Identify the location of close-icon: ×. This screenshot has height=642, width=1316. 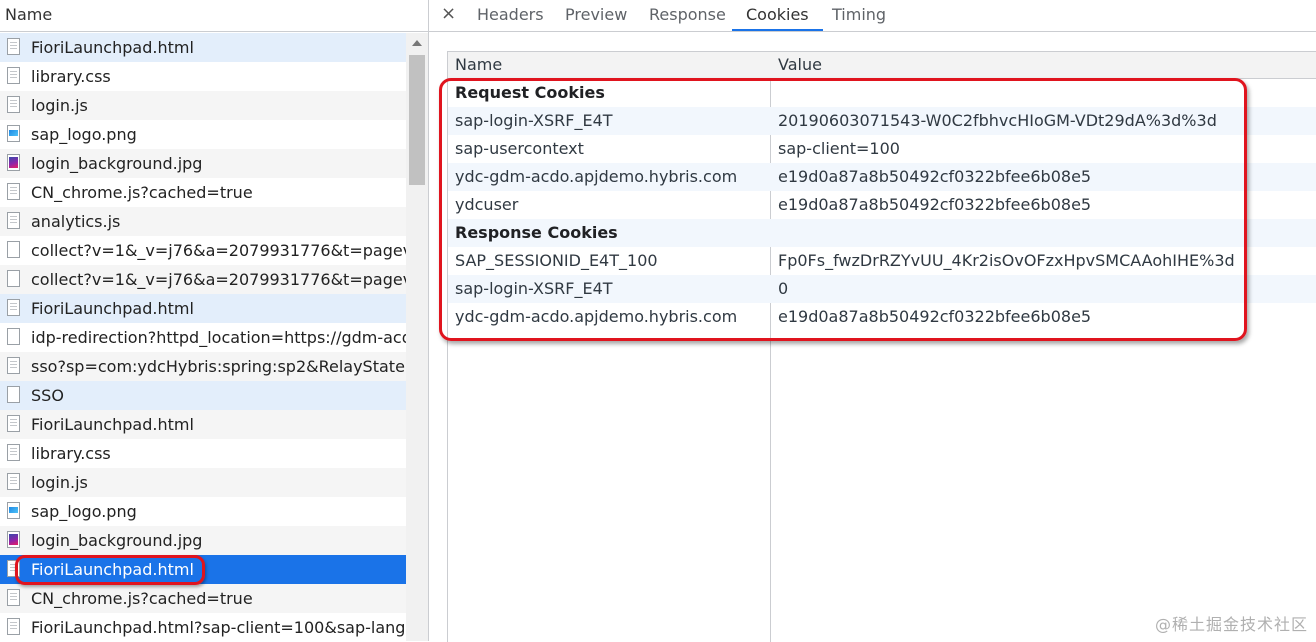
(448, 14).